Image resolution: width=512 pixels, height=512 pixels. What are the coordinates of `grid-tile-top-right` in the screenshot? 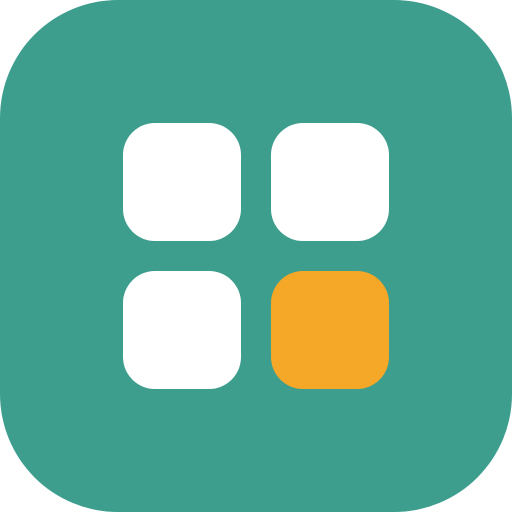 It's located at (330, 182).